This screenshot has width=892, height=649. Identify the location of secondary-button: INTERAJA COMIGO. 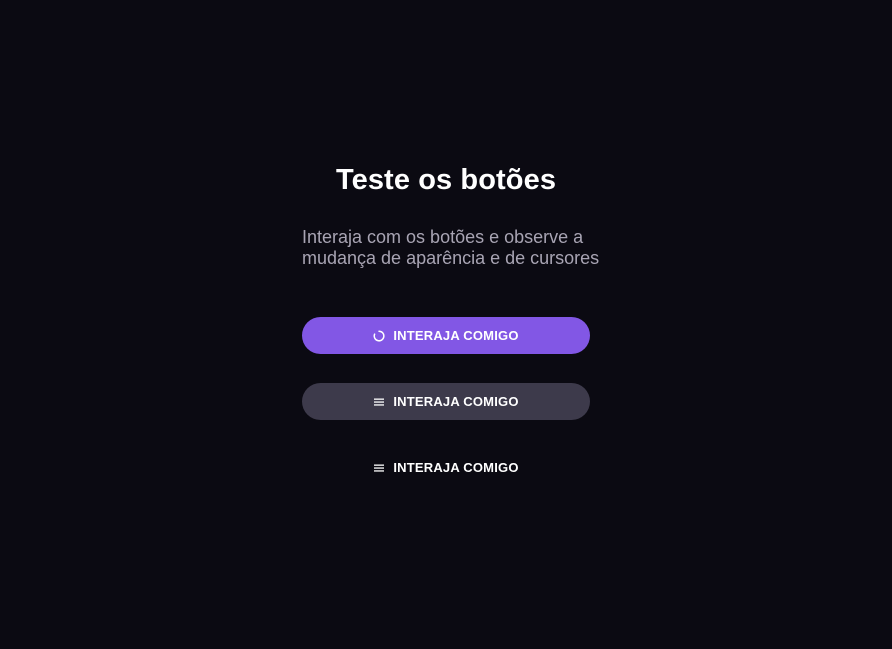
(446, 401).